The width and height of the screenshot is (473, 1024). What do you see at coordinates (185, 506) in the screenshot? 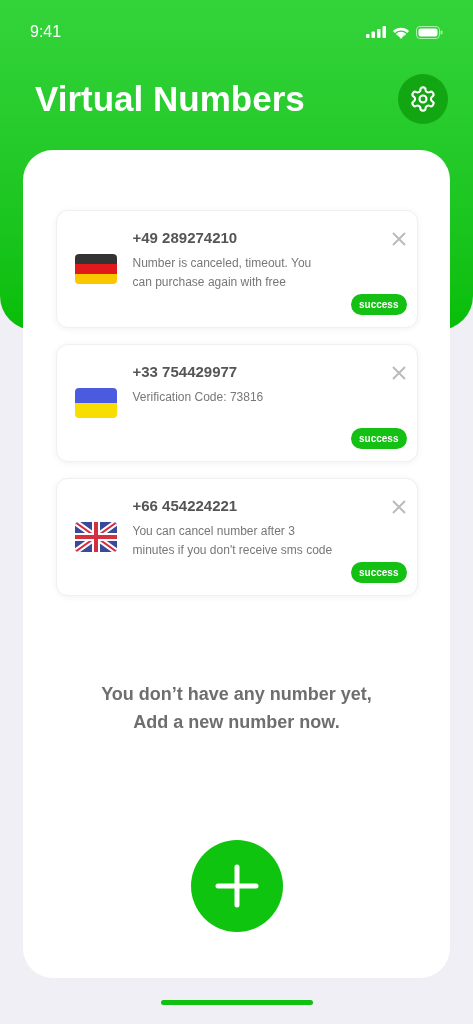
I see `phone-number: +66 454224221` at bounding box center [185, 506].